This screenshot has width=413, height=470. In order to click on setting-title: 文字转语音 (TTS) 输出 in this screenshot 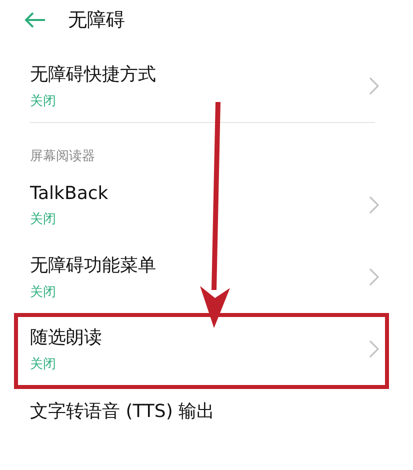, I will do `click(122, 411)`.